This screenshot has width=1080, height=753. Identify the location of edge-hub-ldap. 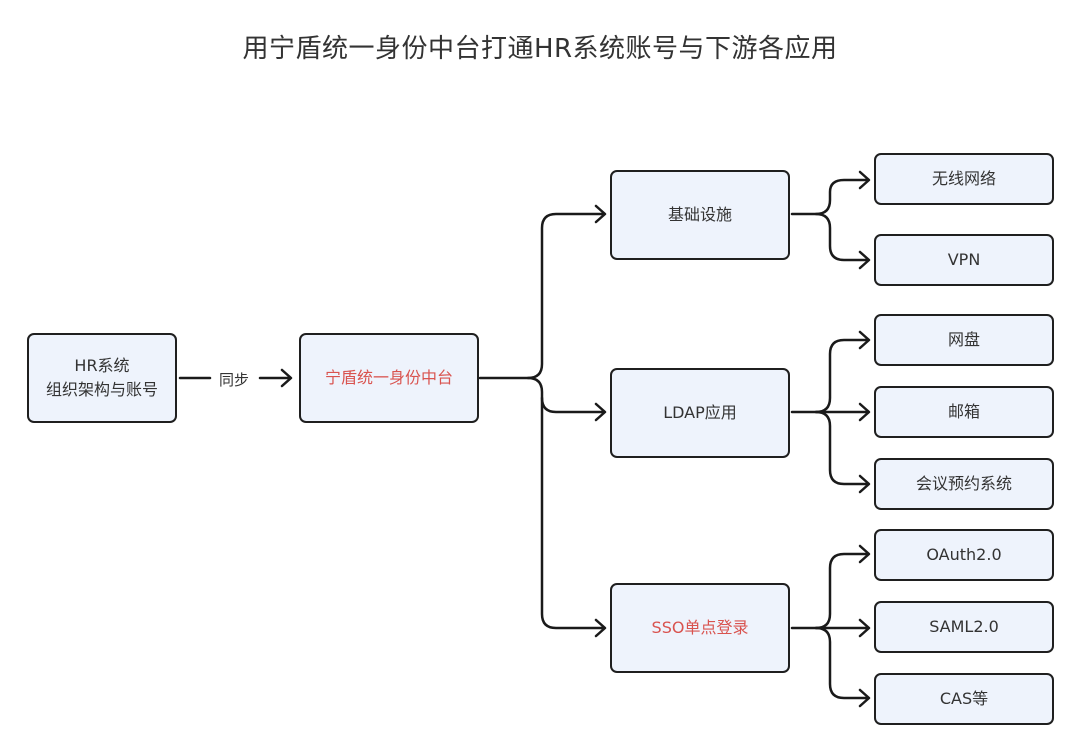
(566, 399).